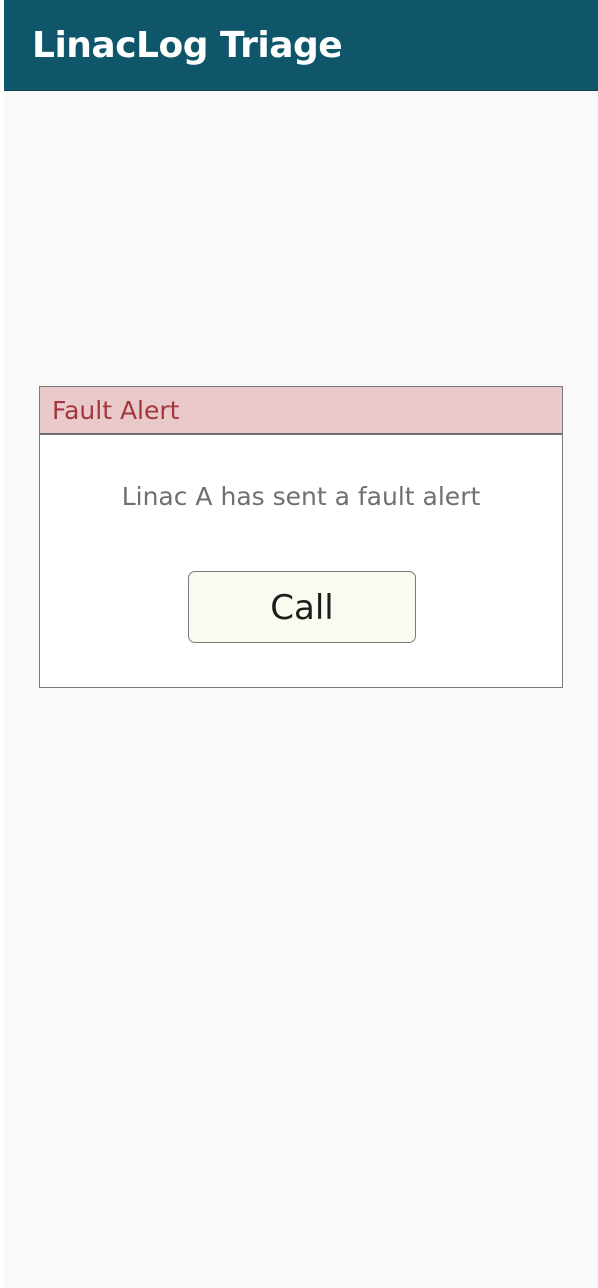 The width and height of the screenshot is (598, 1288). I want to click on dialog-message: Linac A has sent a fault alert, so click(301, 496).